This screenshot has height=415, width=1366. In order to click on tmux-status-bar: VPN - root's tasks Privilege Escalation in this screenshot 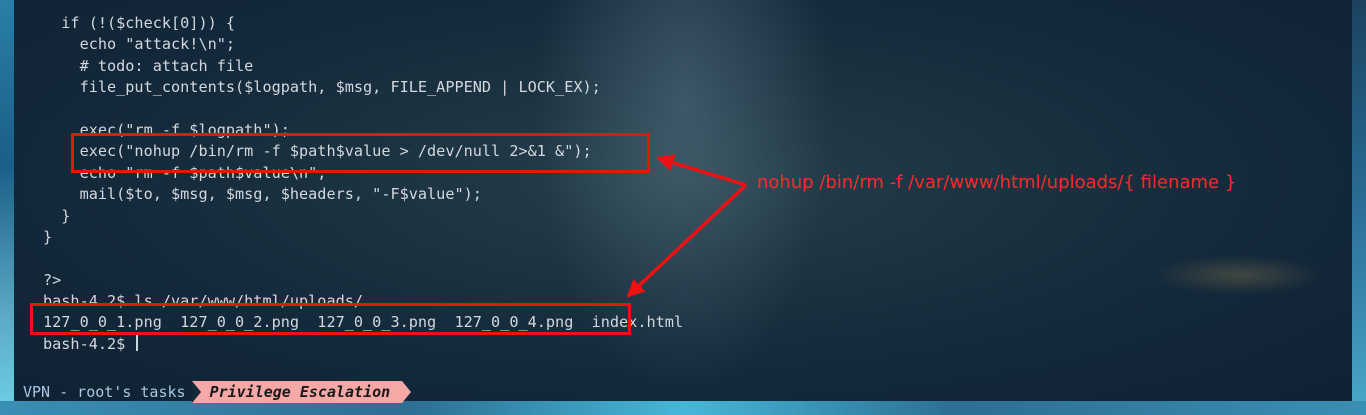, I will do `click(212, 392)`.